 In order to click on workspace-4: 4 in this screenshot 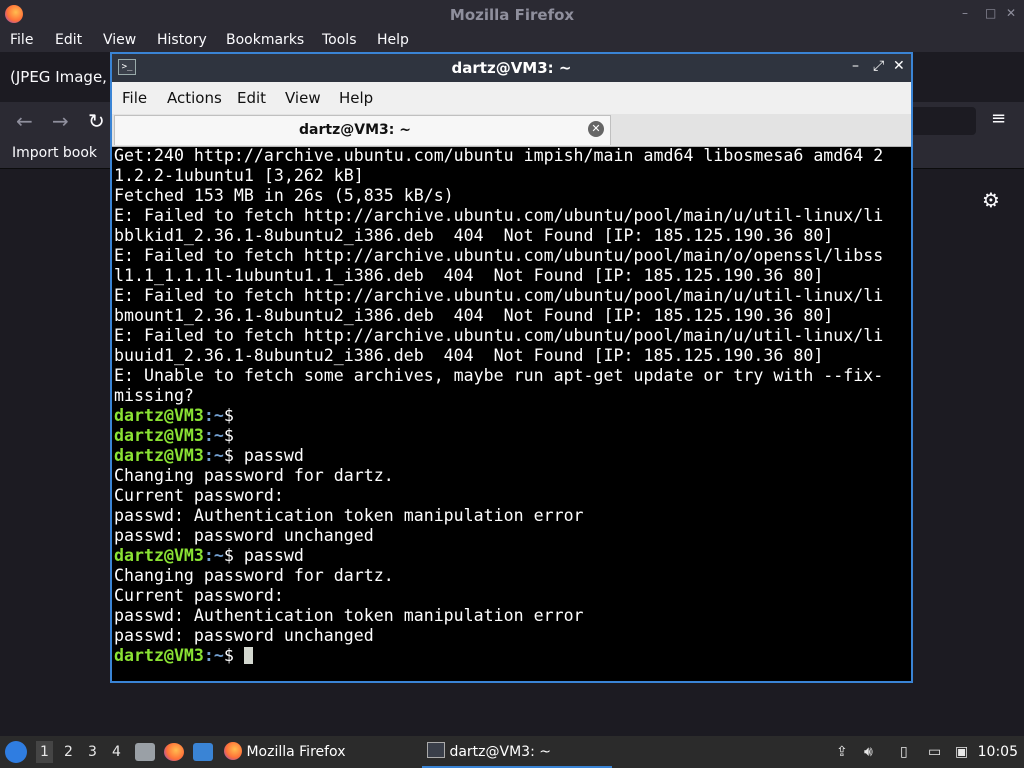, I will do `click(116, 752)`.